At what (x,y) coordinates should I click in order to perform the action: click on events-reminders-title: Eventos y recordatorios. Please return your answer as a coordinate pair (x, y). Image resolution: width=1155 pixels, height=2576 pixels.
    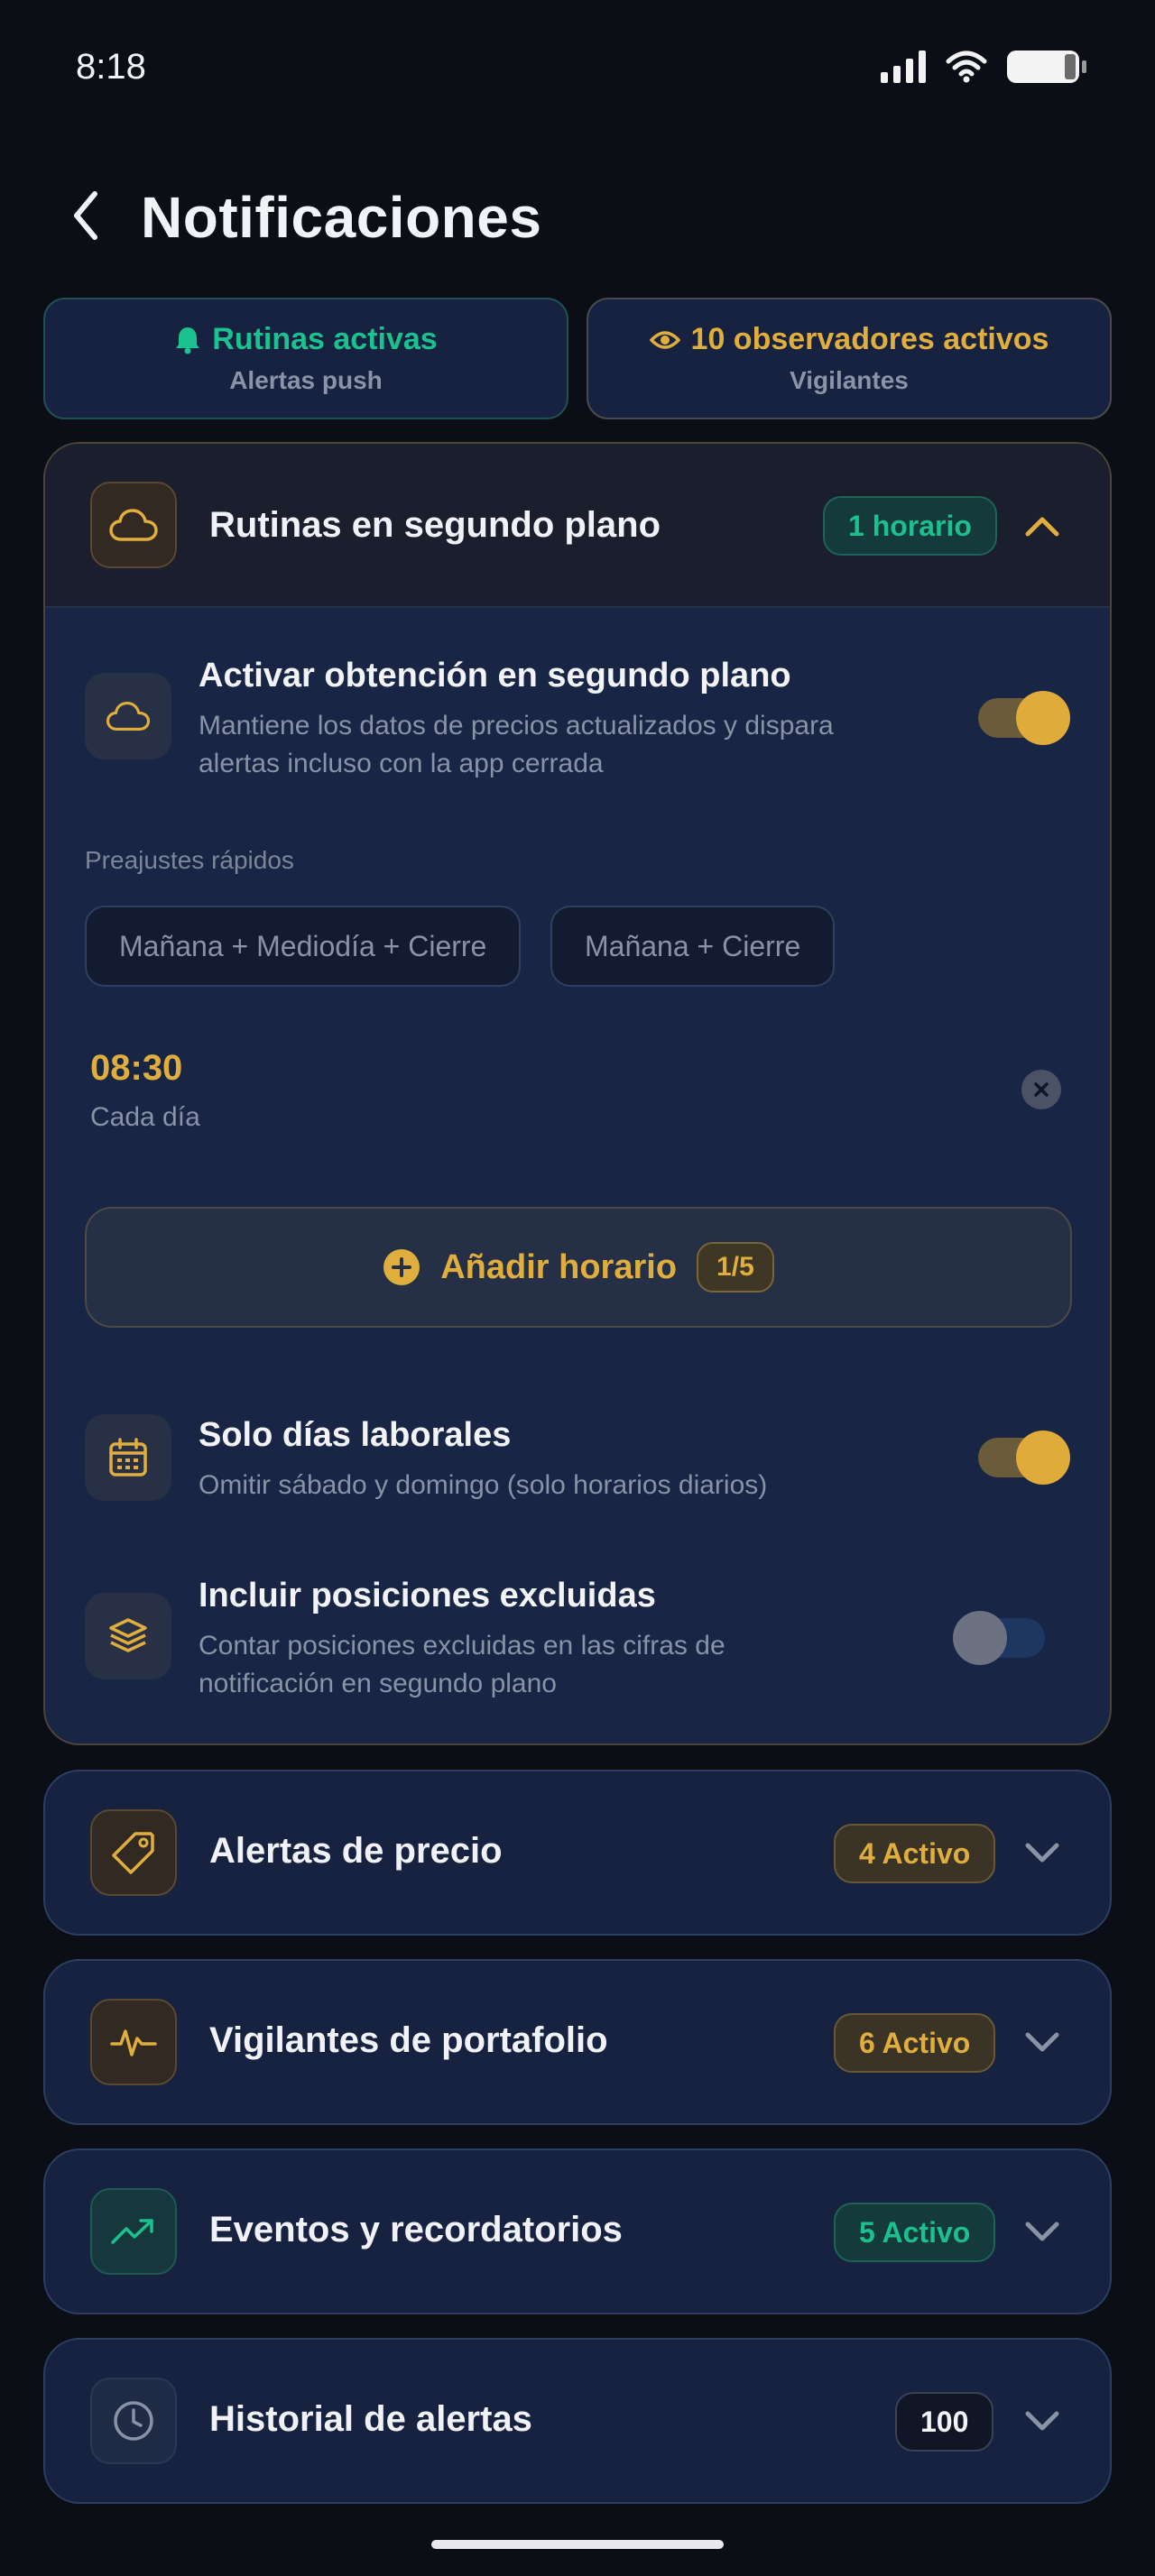
    Looking at the image, I should click on (416, 2229).